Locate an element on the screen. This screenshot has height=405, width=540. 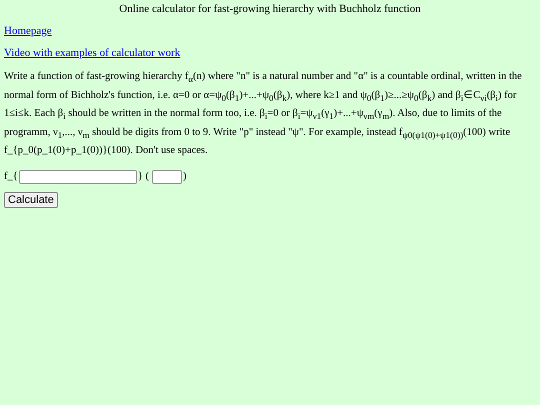
page-link: Homepage is located at coordinates (28, 31).